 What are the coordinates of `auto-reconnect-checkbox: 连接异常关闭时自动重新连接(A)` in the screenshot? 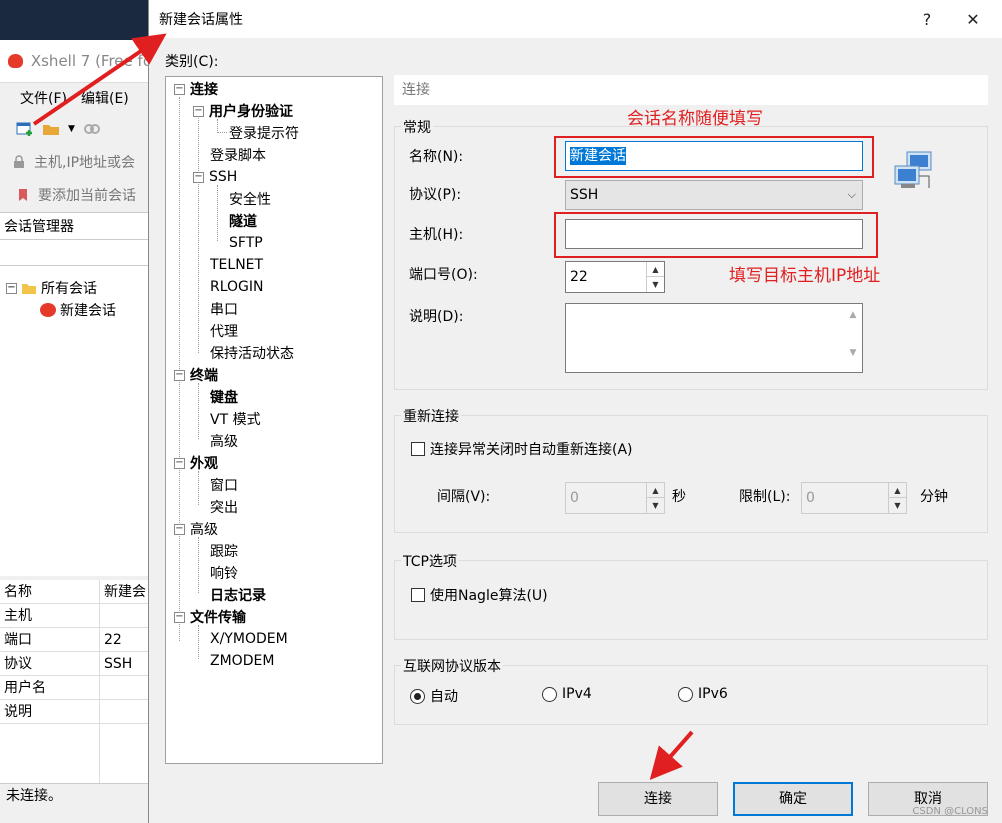 It's located at (522, 449).